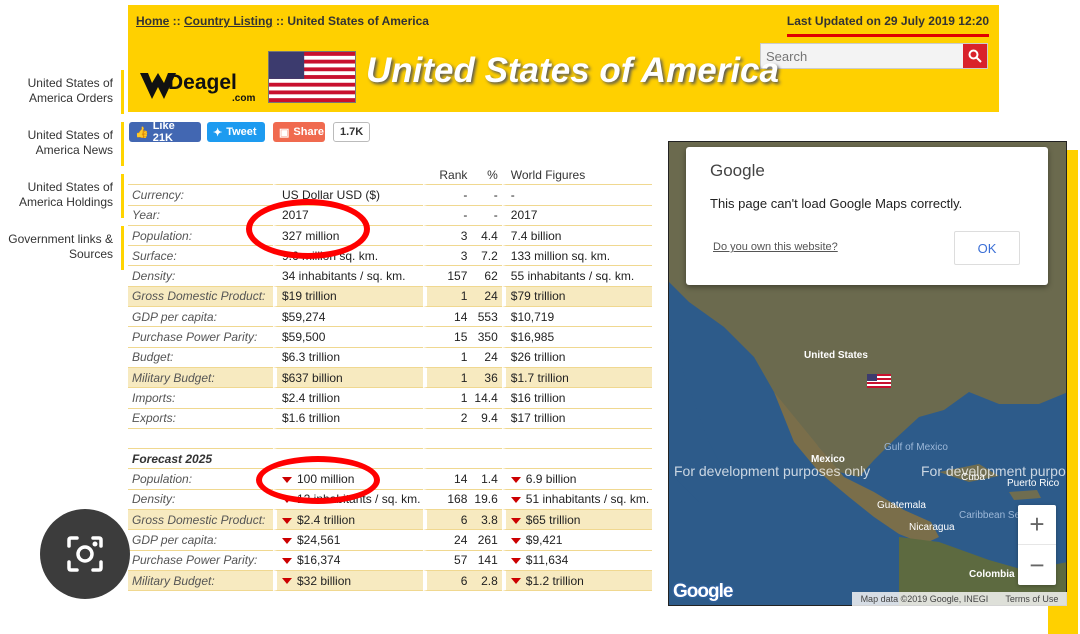 This screenshot has height=634, width=1080. What do you see at coordinates (447, 418) in the screenshot?
I see `row-rank: 2` at bounding box center [447, 418].